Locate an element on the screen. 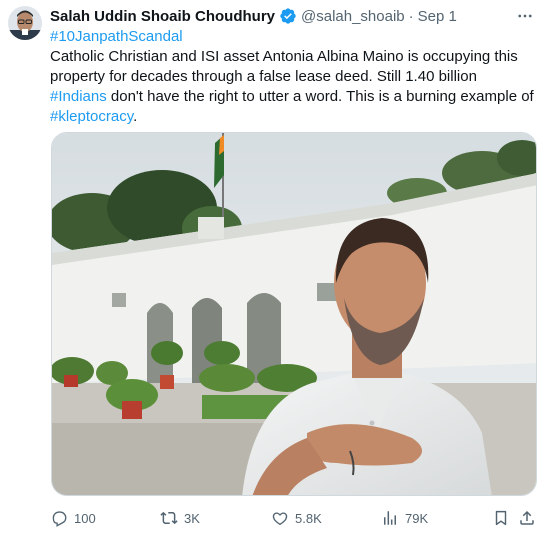 This screenshot has width=546, height=534. reply-icon is located at coordinates (59, 519).